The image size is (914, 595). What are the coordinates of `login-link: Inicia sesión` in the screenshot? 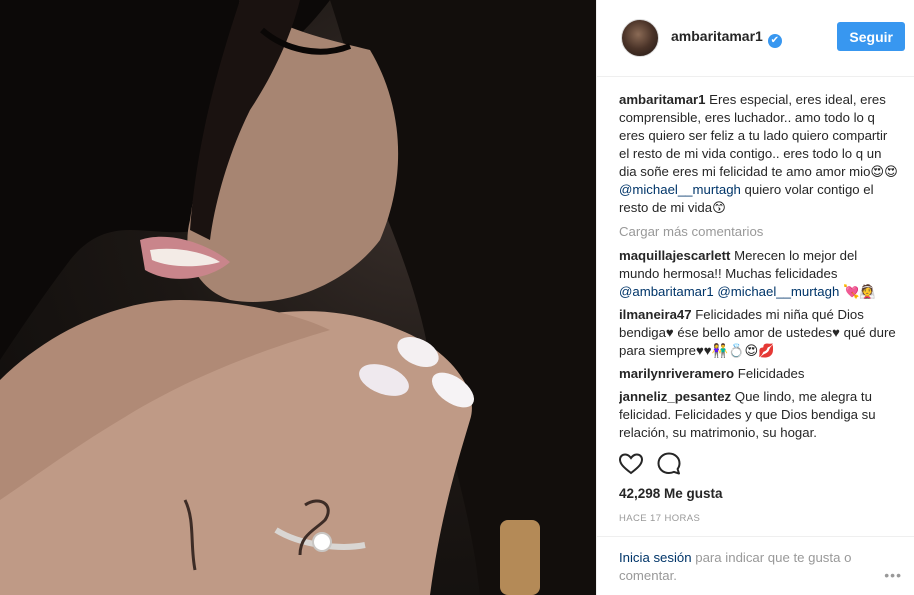 It's located at (655, 557).